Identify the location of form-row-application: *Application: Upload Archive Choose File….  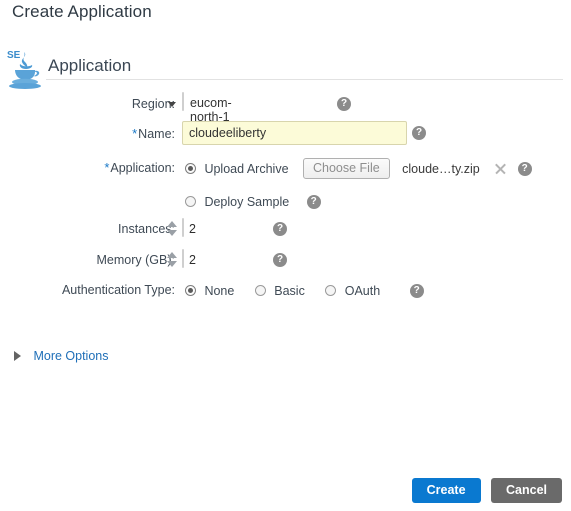
(285, 186).